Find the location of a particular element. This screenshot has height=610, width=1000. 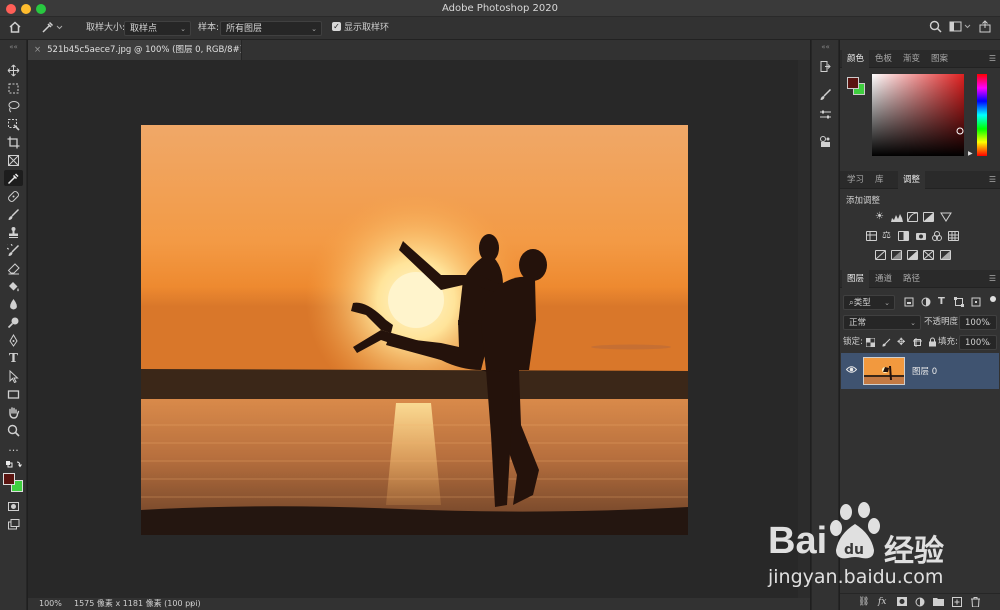

quick-mask-icon is located at coordinates (13, 506).